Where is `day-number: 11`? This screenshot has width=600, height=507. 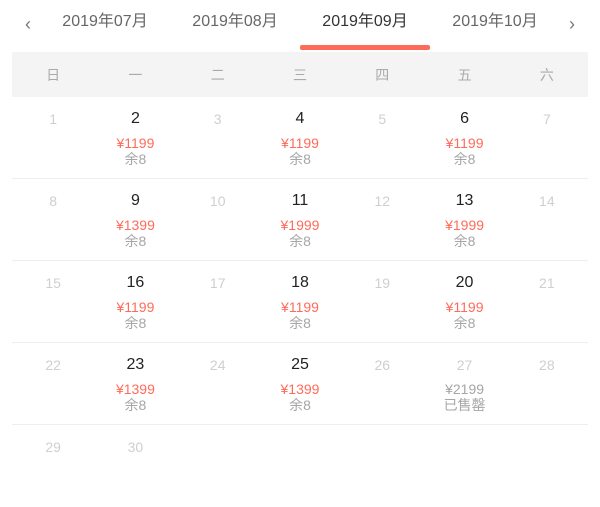 day-number: 11 is located at coordinates (300, 200).